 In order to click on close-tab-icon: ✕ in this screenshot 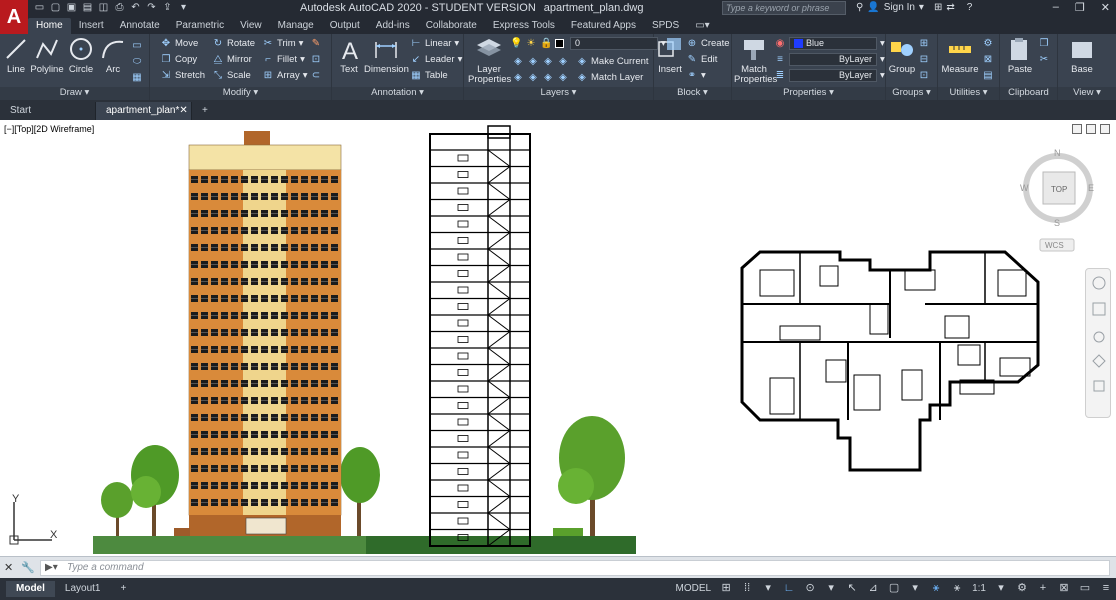, I will do `click(183, 111)`.